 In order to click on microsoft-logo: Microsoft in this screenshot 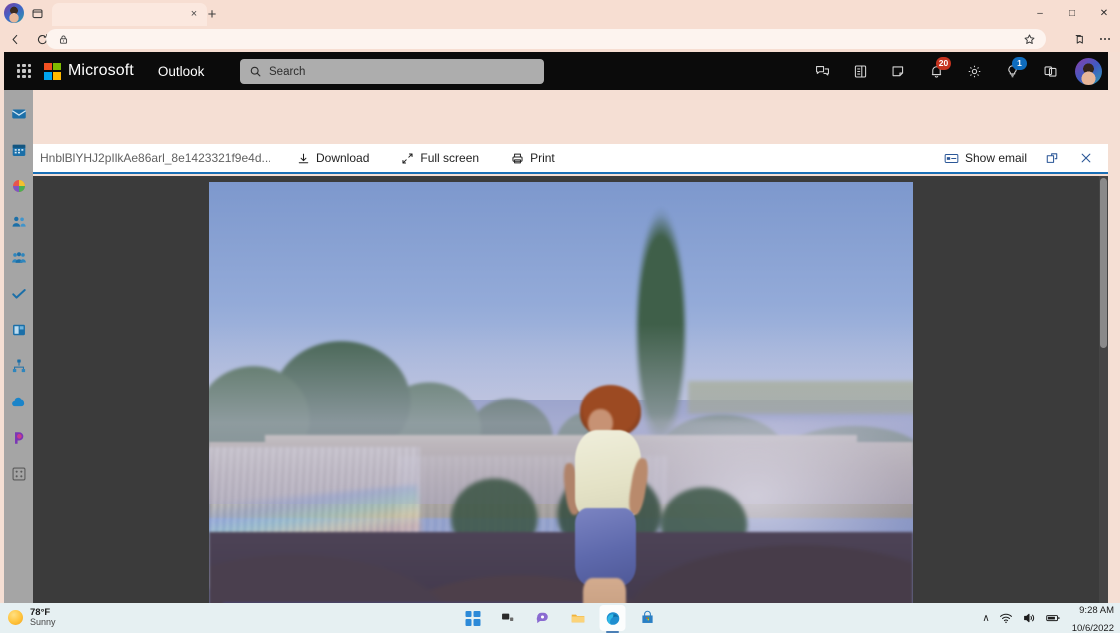, I will do `click(89, 71)`.